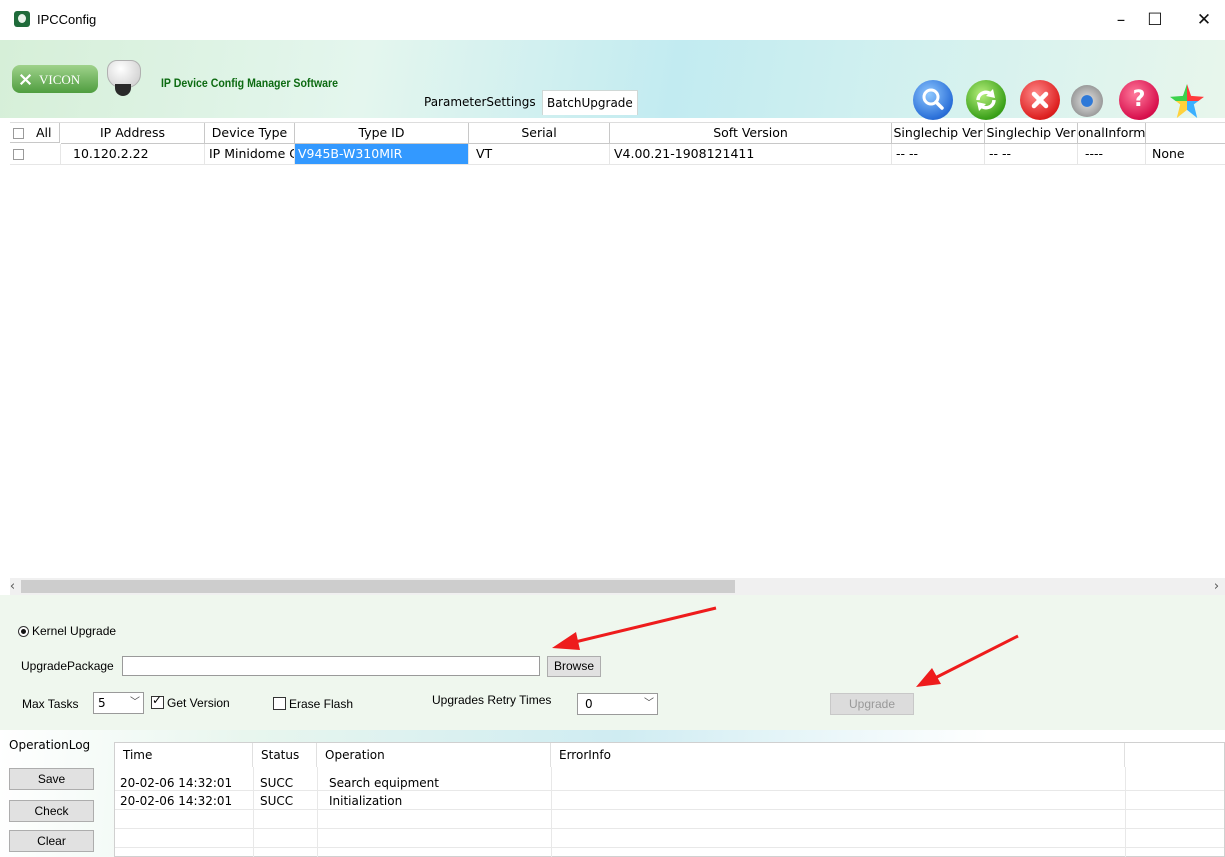 The image size is (1225, 857). What do you see at coordinates (617, 164) in the screenshot?
I see `row-divider` at bounding box center [617, 164].